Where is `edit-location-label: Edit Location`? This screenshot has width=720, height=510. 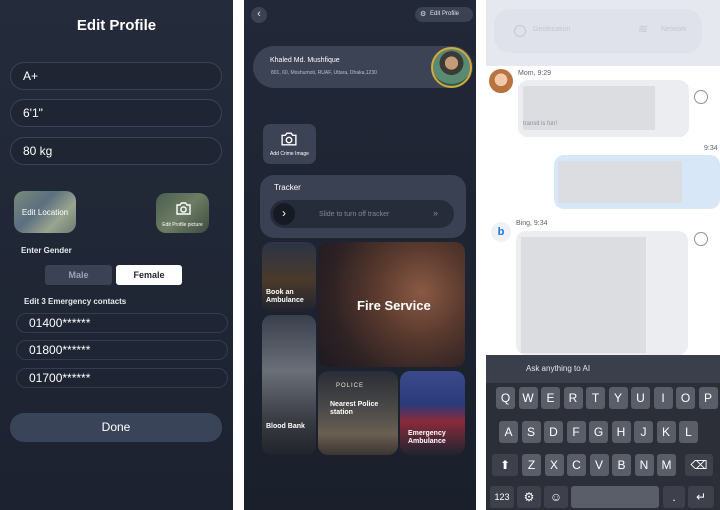 edit-location-label: Edit Location is located at coordinates (45, 212).